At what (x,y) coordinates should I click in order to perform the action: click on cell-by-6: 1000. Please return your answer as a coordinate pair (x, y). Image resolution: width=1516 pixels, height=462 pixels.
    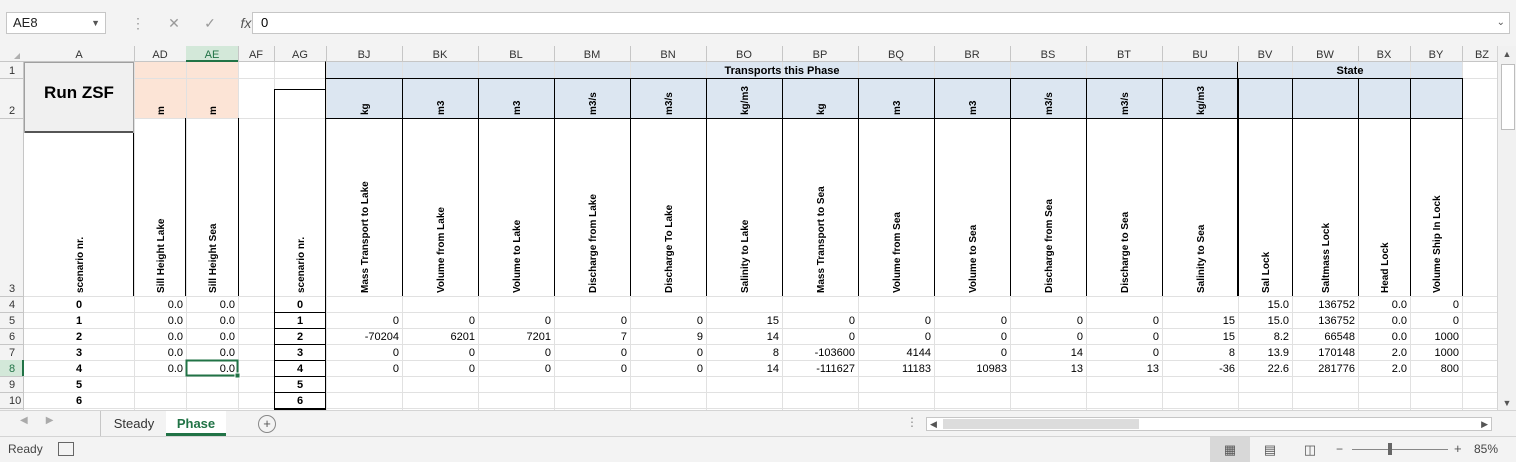
    Looking at the image, I should click on (1447, 337).